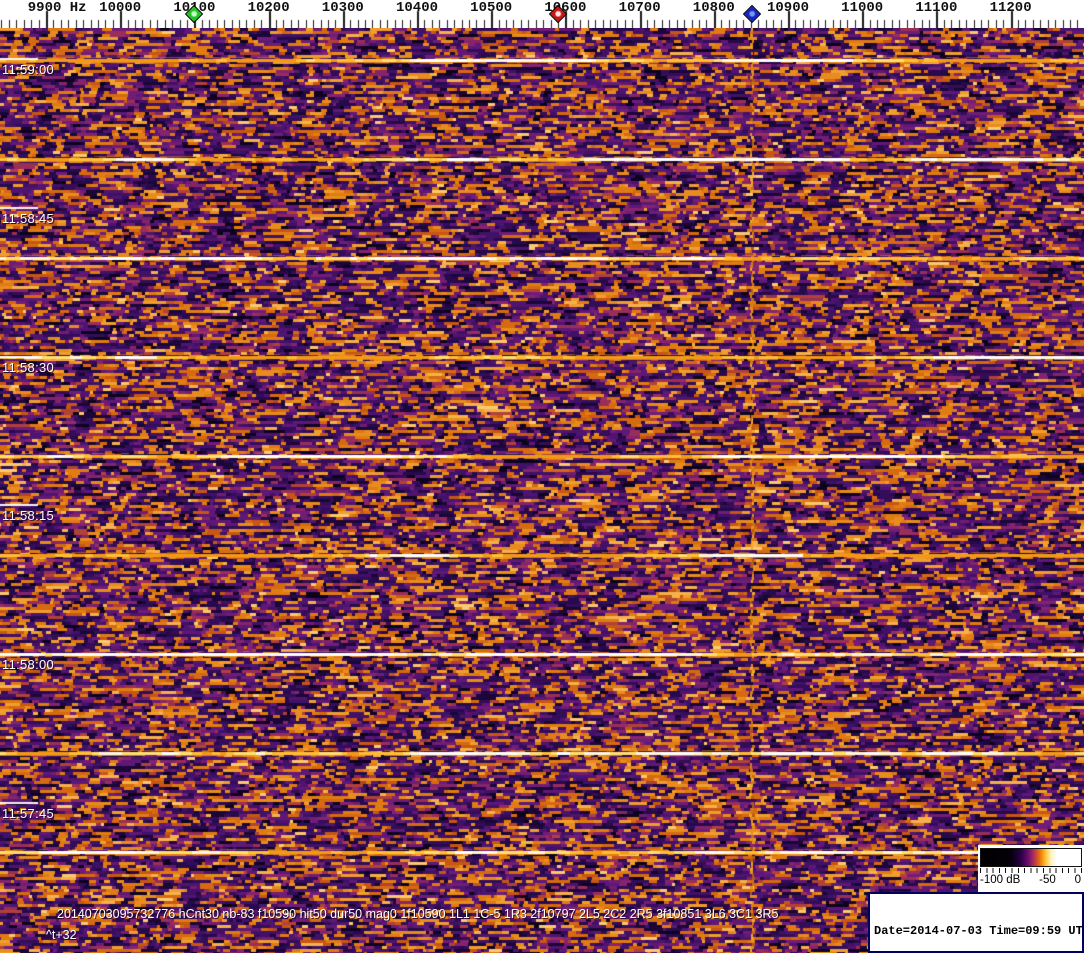 The image size is (1084, 953). Describe the element at coordinates (417, 8) in the screenshot. I see `freq-tick-label: 10400` at that location.